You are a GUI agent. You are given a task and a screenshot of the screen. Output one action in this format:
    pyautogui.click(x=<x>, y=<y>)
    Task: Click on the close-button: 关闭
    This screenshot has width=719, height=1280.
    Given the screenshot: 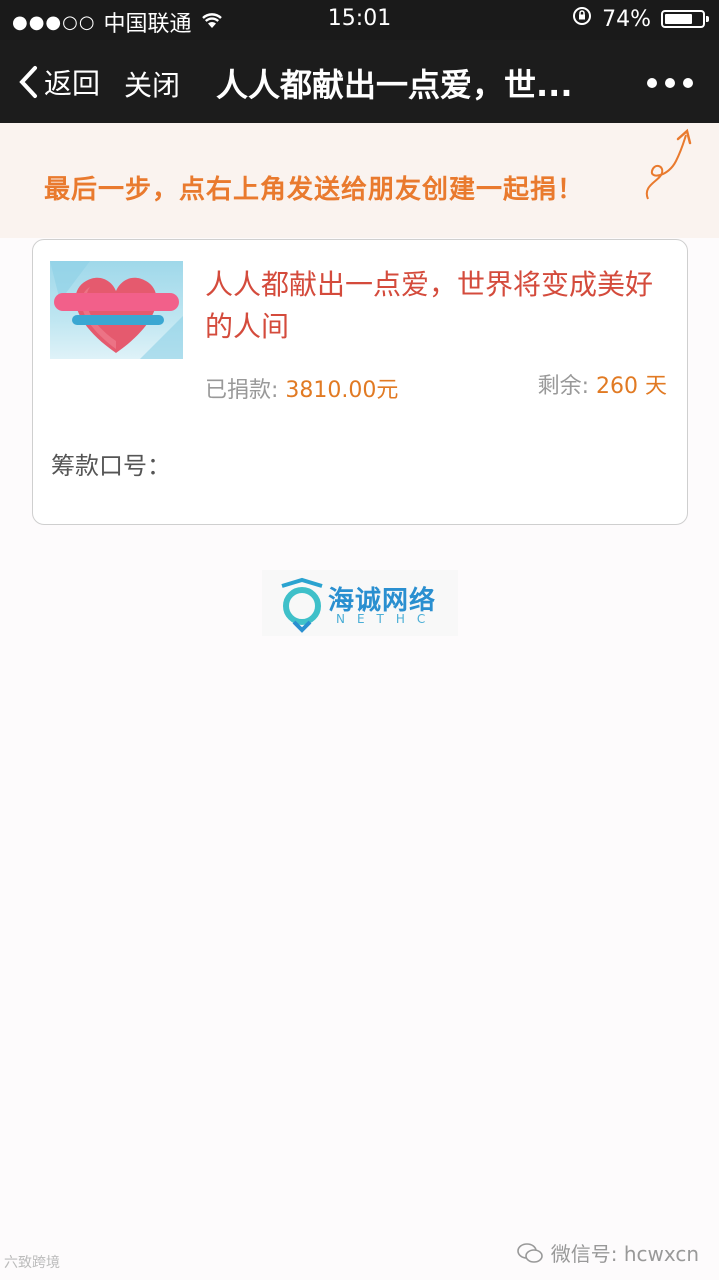 What is the action you would take?
    pyautogui.click(x=152, y=84)
    